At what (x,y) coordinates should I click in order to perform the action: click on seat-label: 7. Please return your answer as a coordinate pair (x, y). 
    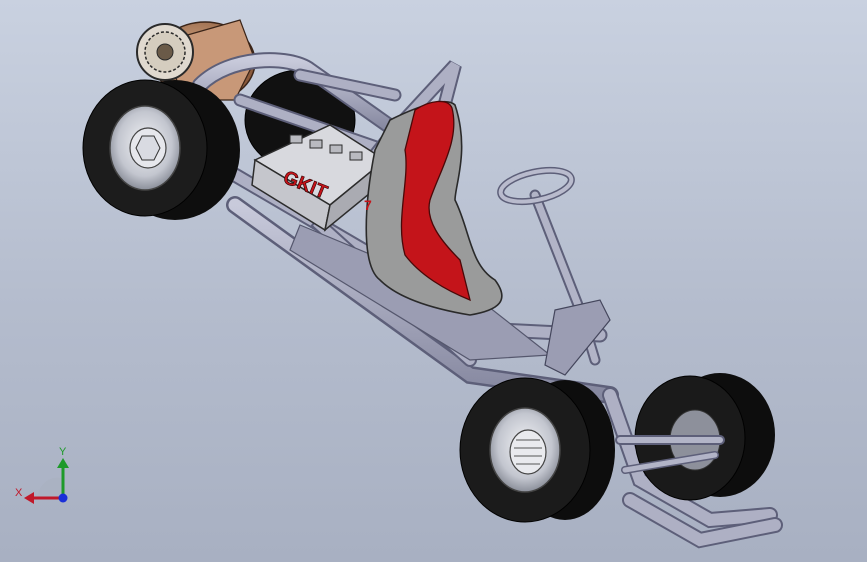
    Looking at the image, I should click on (368, 205).